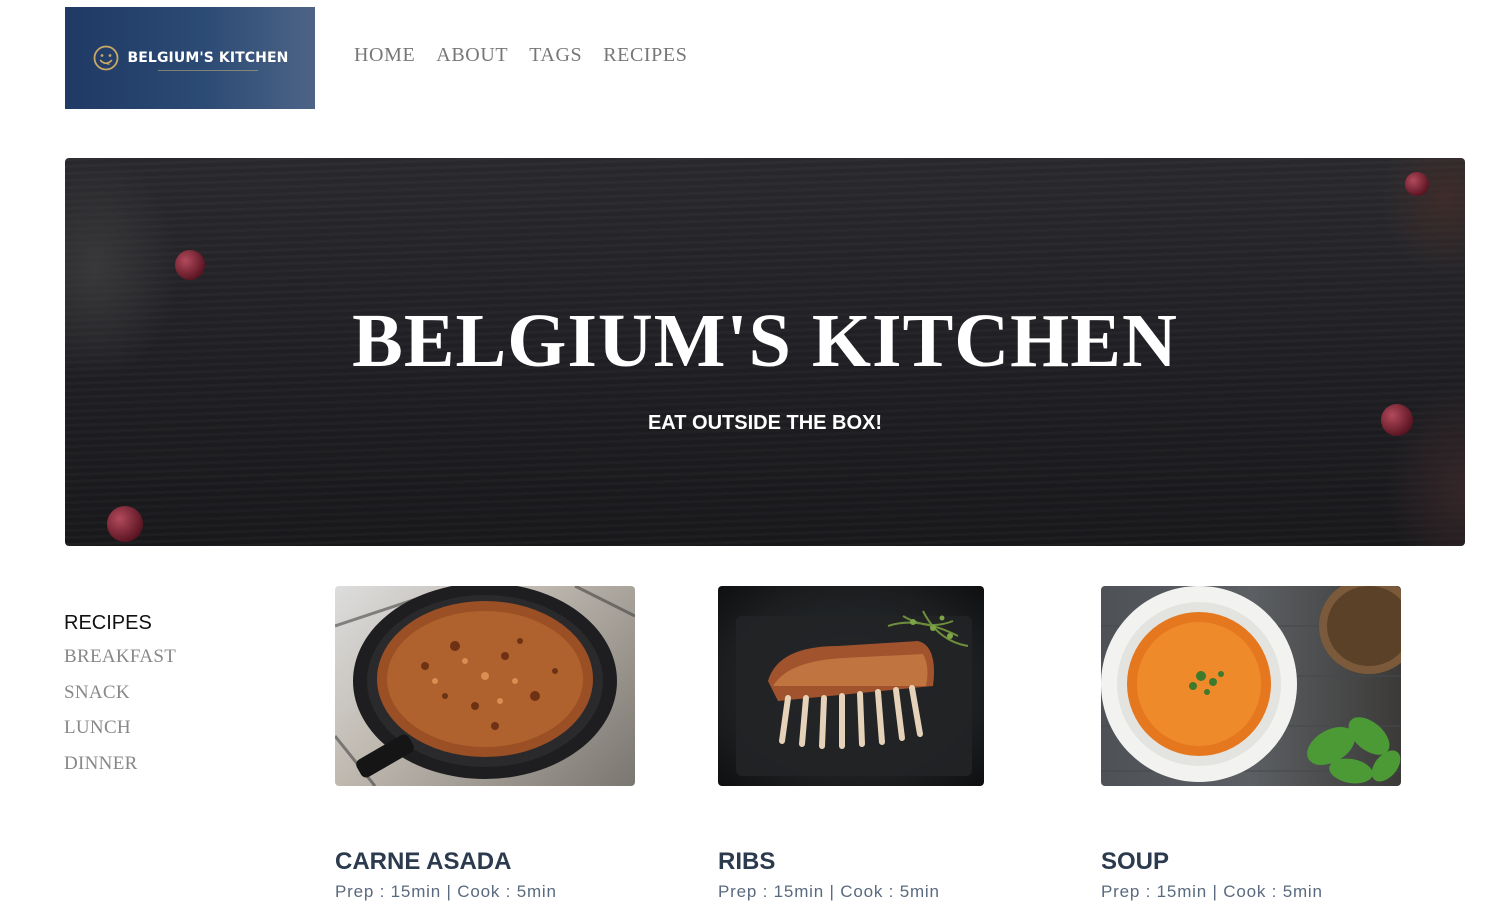  What do you see at coordinates (108, 623) in the screenshot?
I see `sidebar-title: RECIPES` at bounding box center [108, 623].